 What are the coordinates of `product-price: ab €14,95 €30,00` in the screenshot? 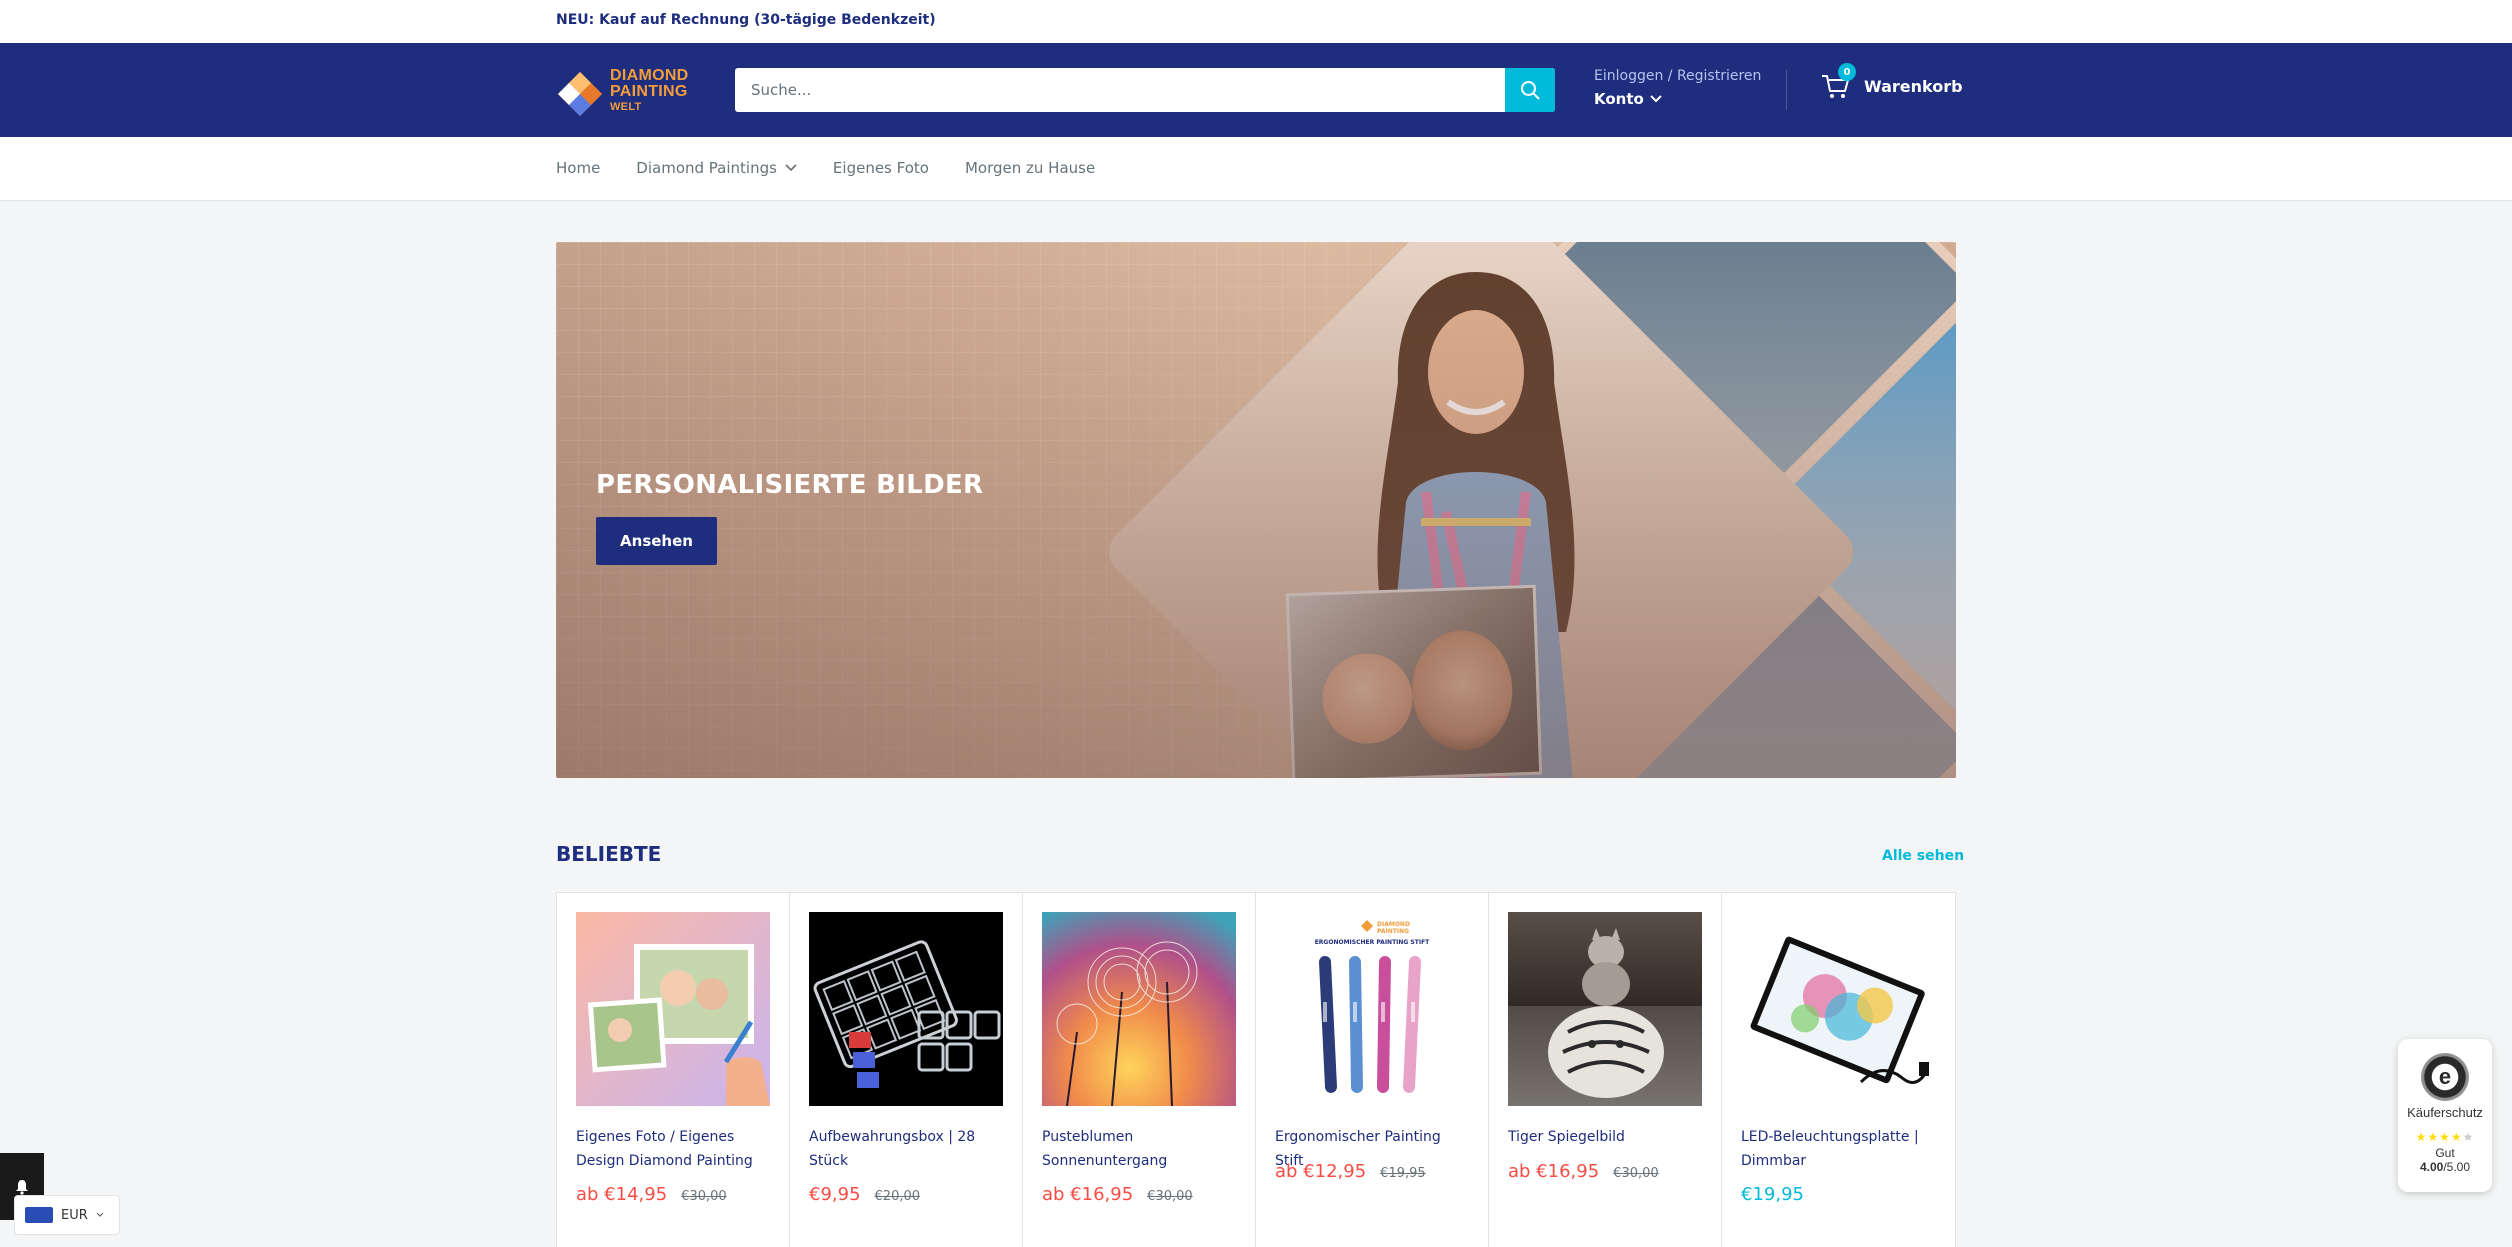 It's located at (651, 1194).